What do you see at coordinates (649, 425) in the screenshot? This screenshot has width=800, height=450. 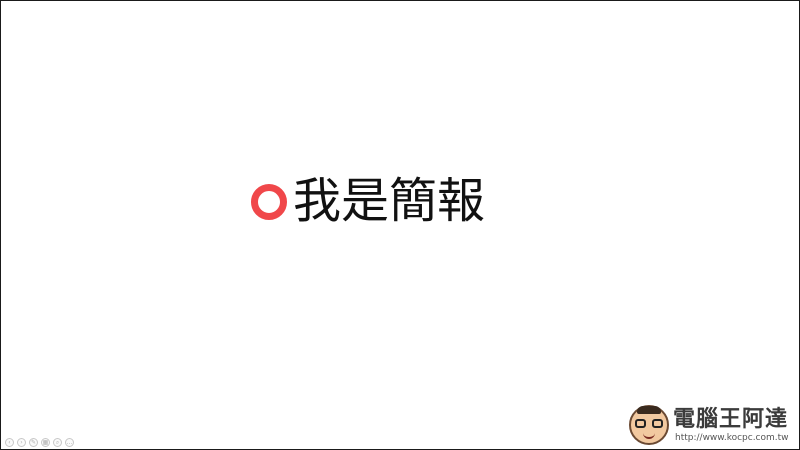 I see `mascot-logo-icon` at bounding box center [649, 425].